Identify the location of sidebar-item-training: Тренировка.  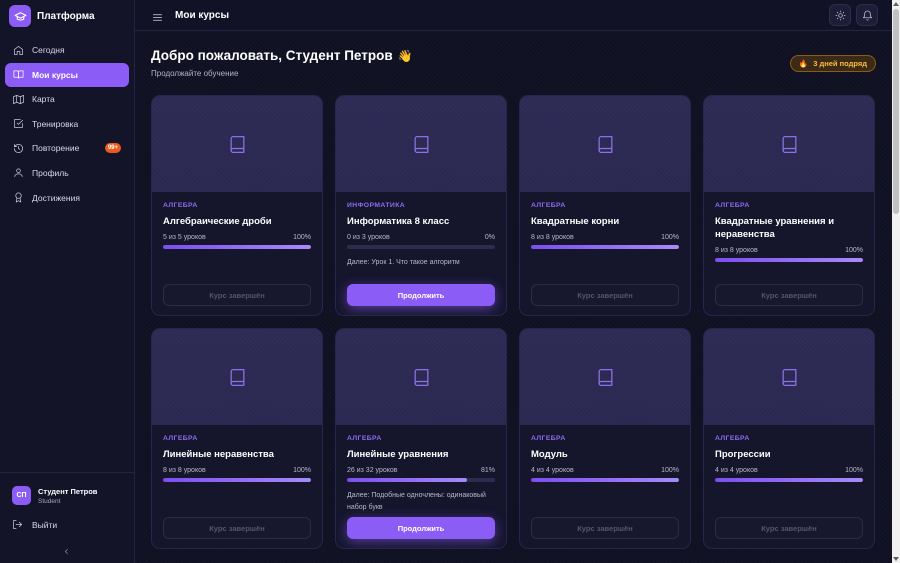
(67, 124).